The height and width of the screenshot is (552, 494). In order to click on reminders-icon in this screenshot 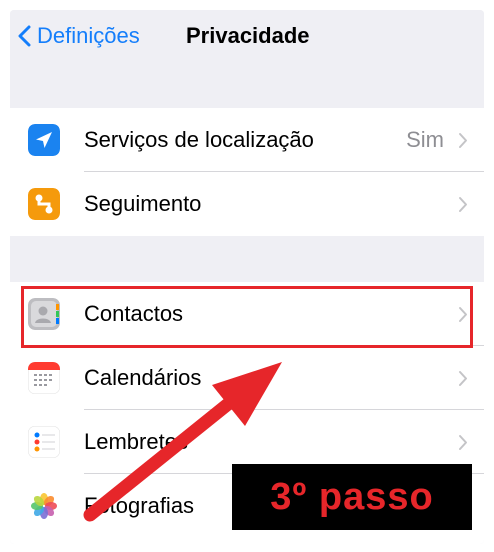, I will do `click(44, 442)`.